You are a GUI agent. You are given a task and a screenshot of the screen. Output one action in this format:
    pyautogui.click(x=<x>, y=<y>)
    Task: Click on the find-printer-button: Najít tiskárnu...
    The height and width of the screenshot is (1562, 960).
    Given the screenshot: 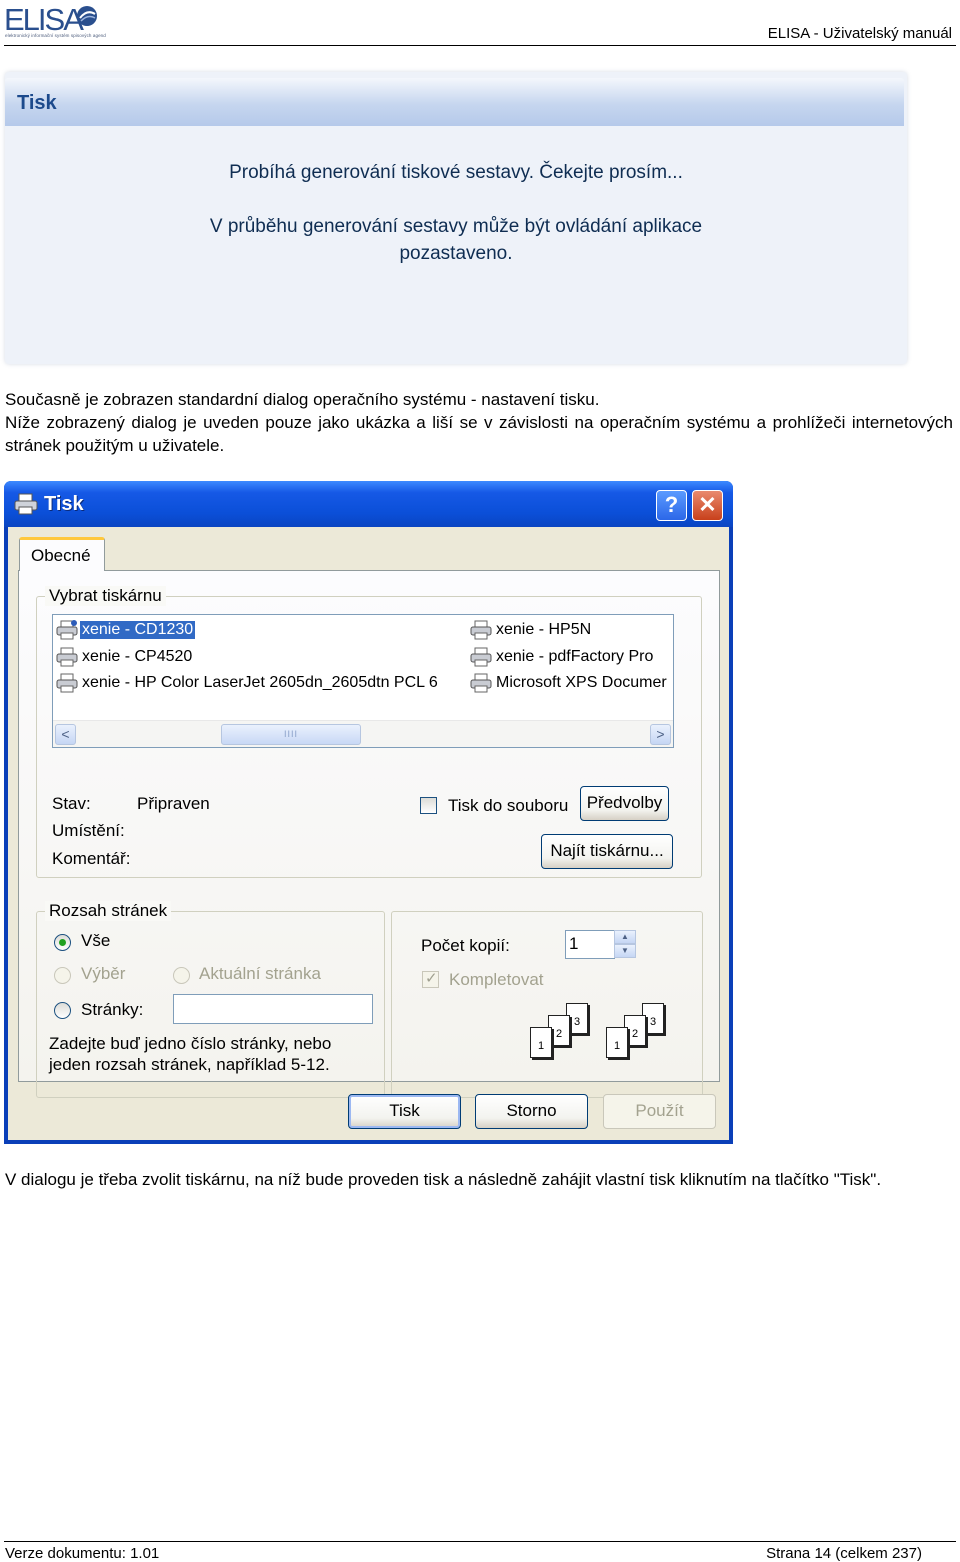 What is the action you would take?
    pyautogui.click(x=607, y=851)
    